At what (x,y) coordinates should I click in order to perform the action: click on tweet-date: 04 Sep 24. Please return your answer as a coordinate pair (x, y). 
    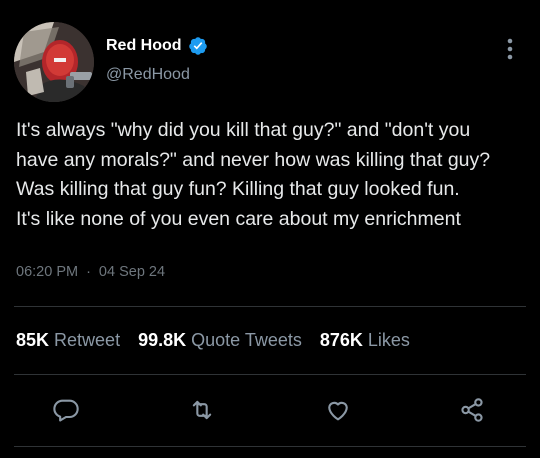
    Looking at the image, I should click on (132, 272).